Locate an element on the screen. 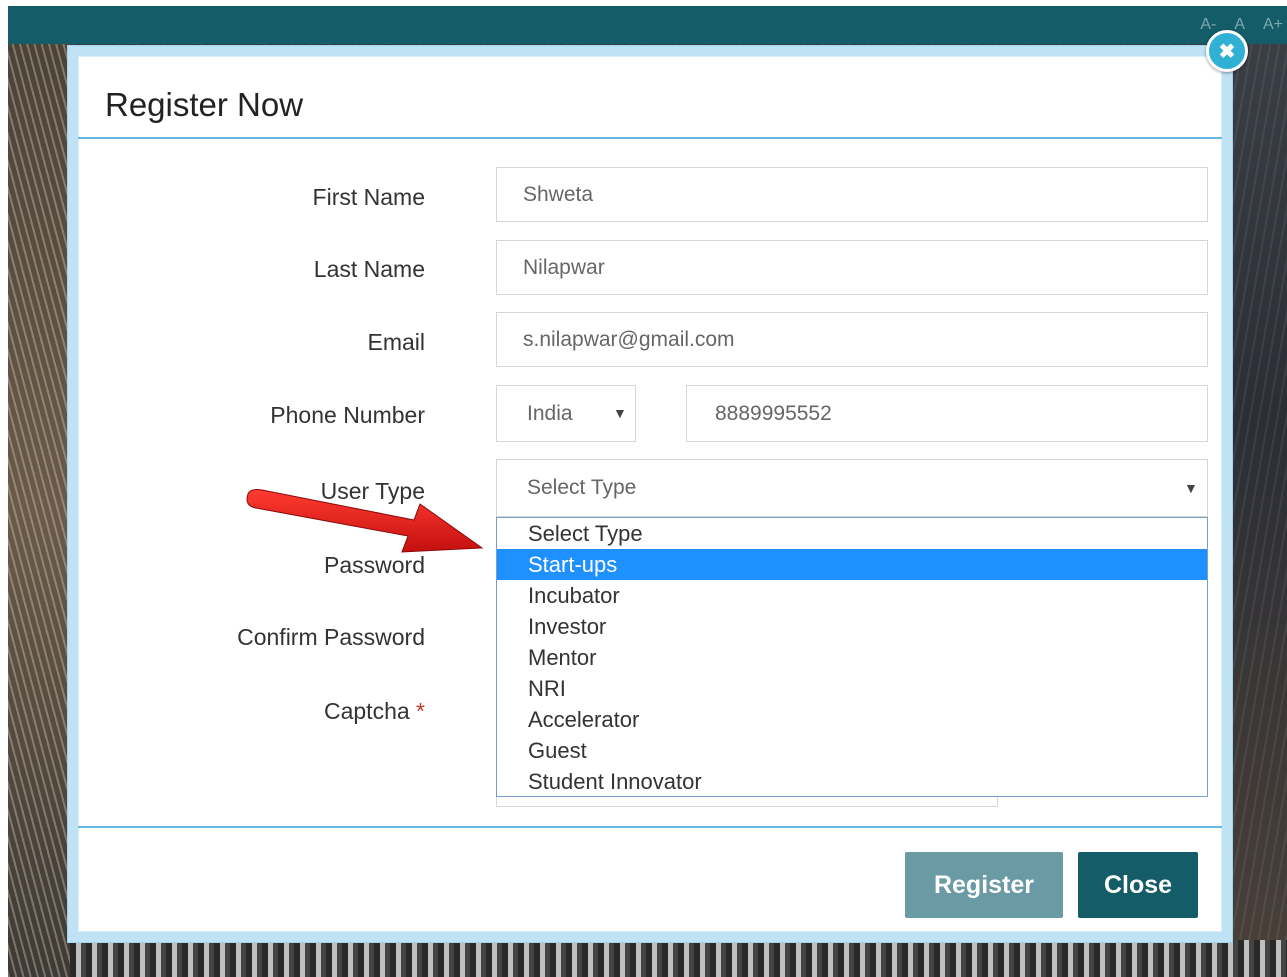  phone-number-input: 8889995552 is located at coordinates (947, 413).